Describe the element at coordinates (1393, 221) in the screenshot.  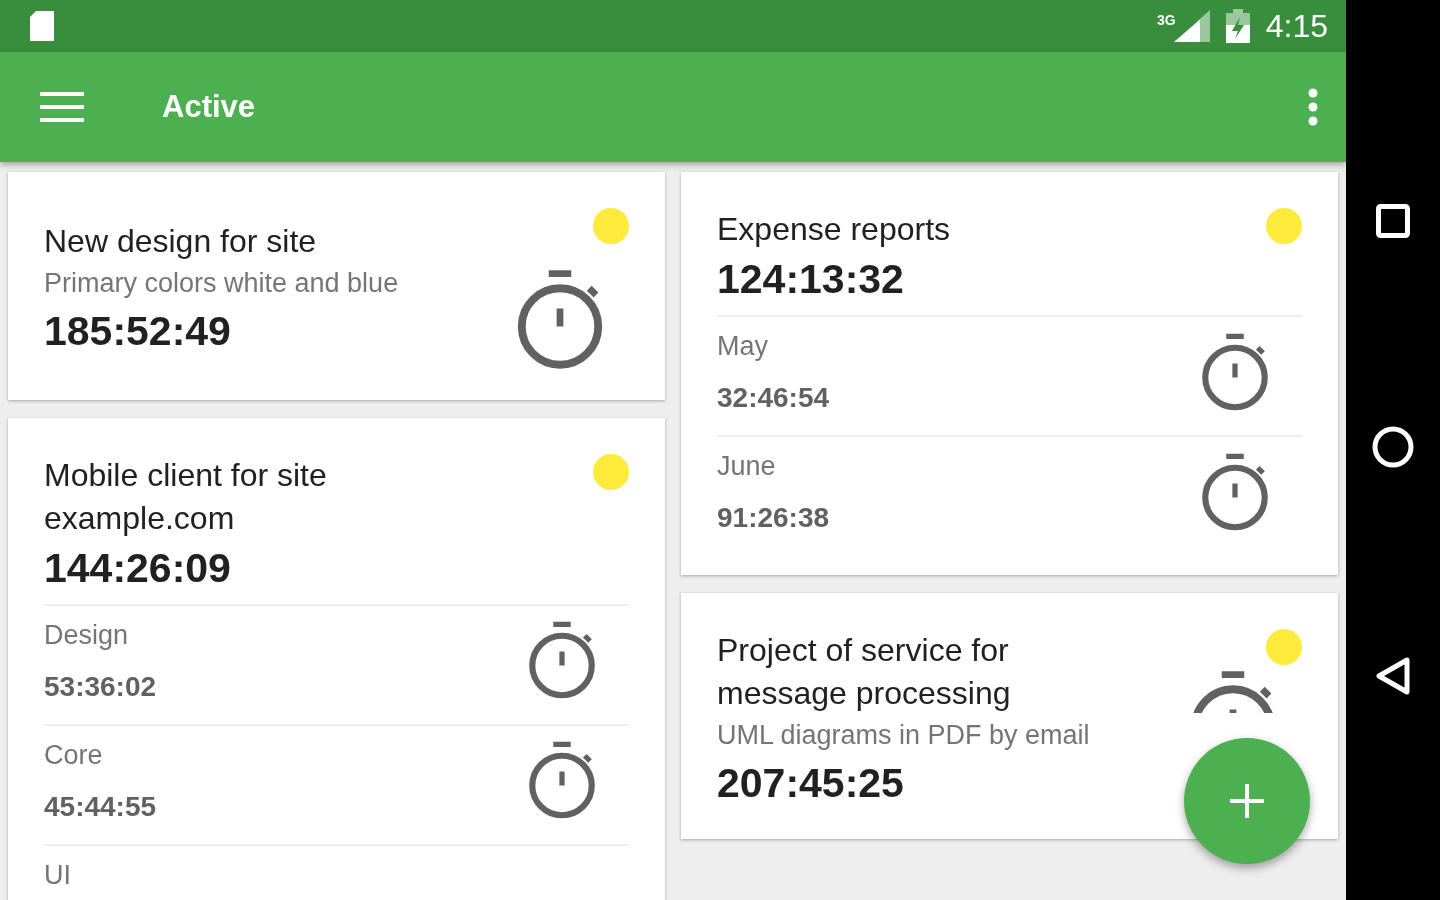
I see `recent-apps-icon` at that location.